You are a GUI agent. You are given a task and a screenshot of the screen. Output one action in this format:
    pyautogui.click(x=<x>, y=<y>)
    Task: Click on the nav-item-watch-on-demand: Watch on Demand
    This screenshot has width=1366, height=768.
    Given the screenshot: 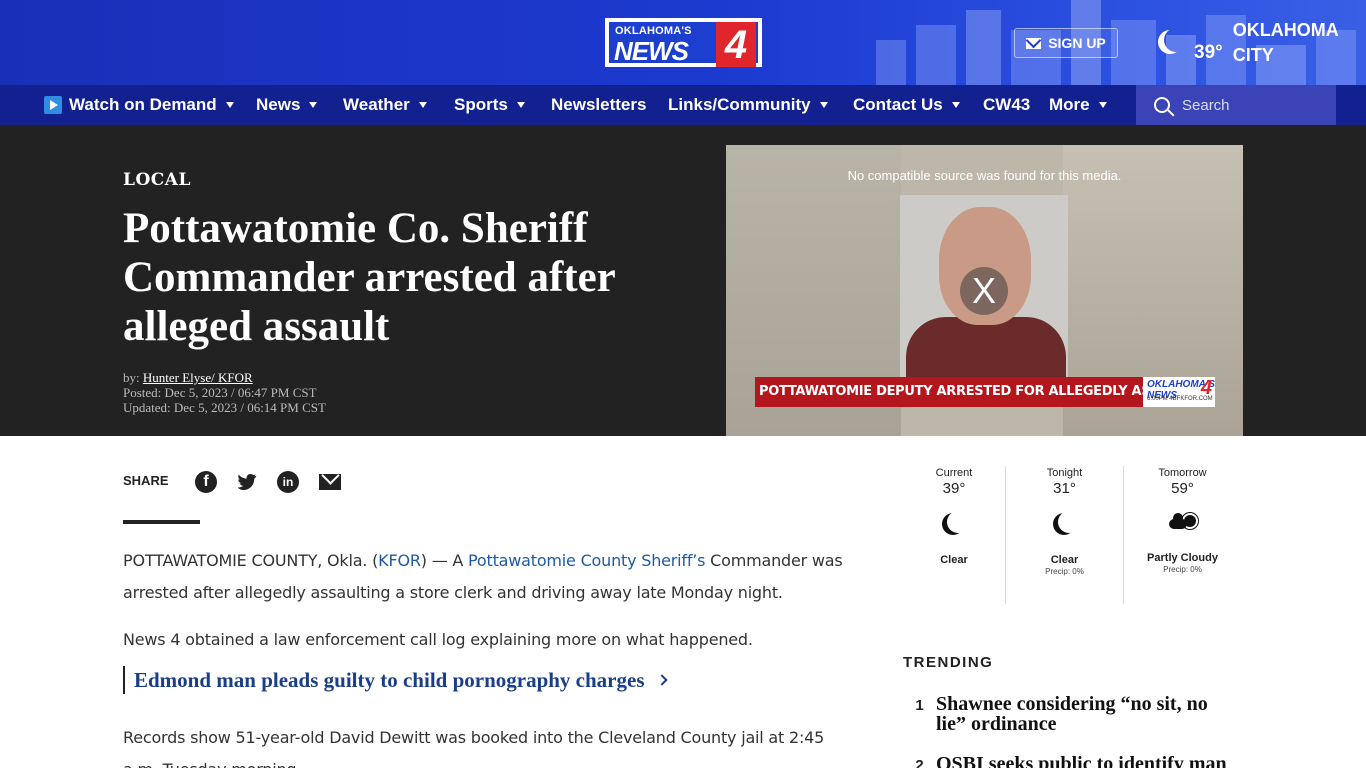 What is the action you would take?
    pyautogui.click(x=139, y=105)
    